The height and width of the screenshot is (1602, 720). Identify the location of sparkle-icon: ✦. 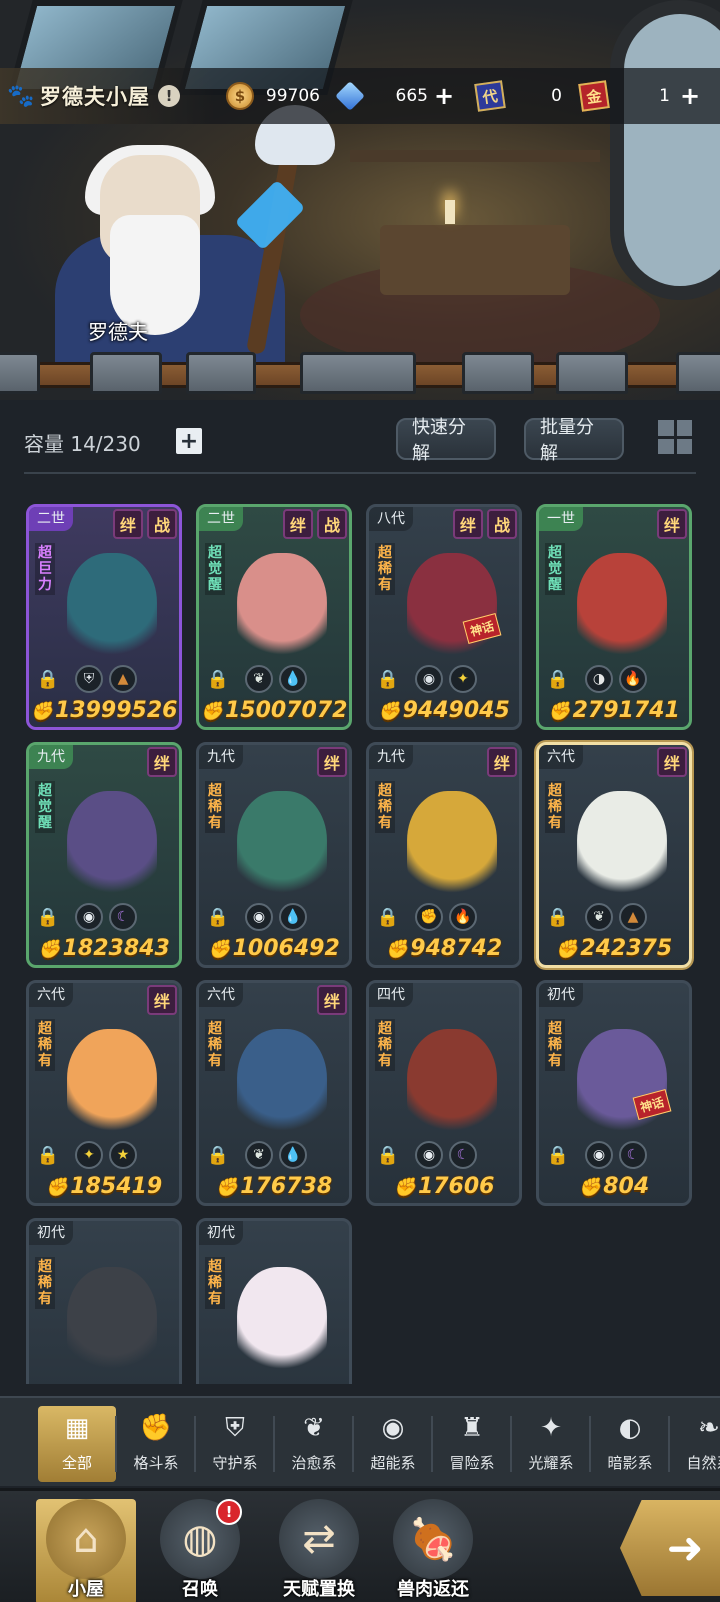
(551, 1428).